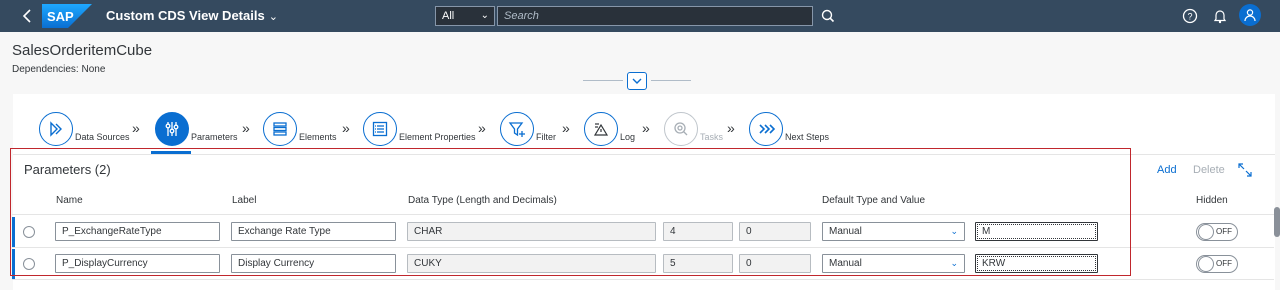 The image size is (1280, 290). I want to click on app-title-menu: Custom CDS View Details ⌄, so click(192, 15).